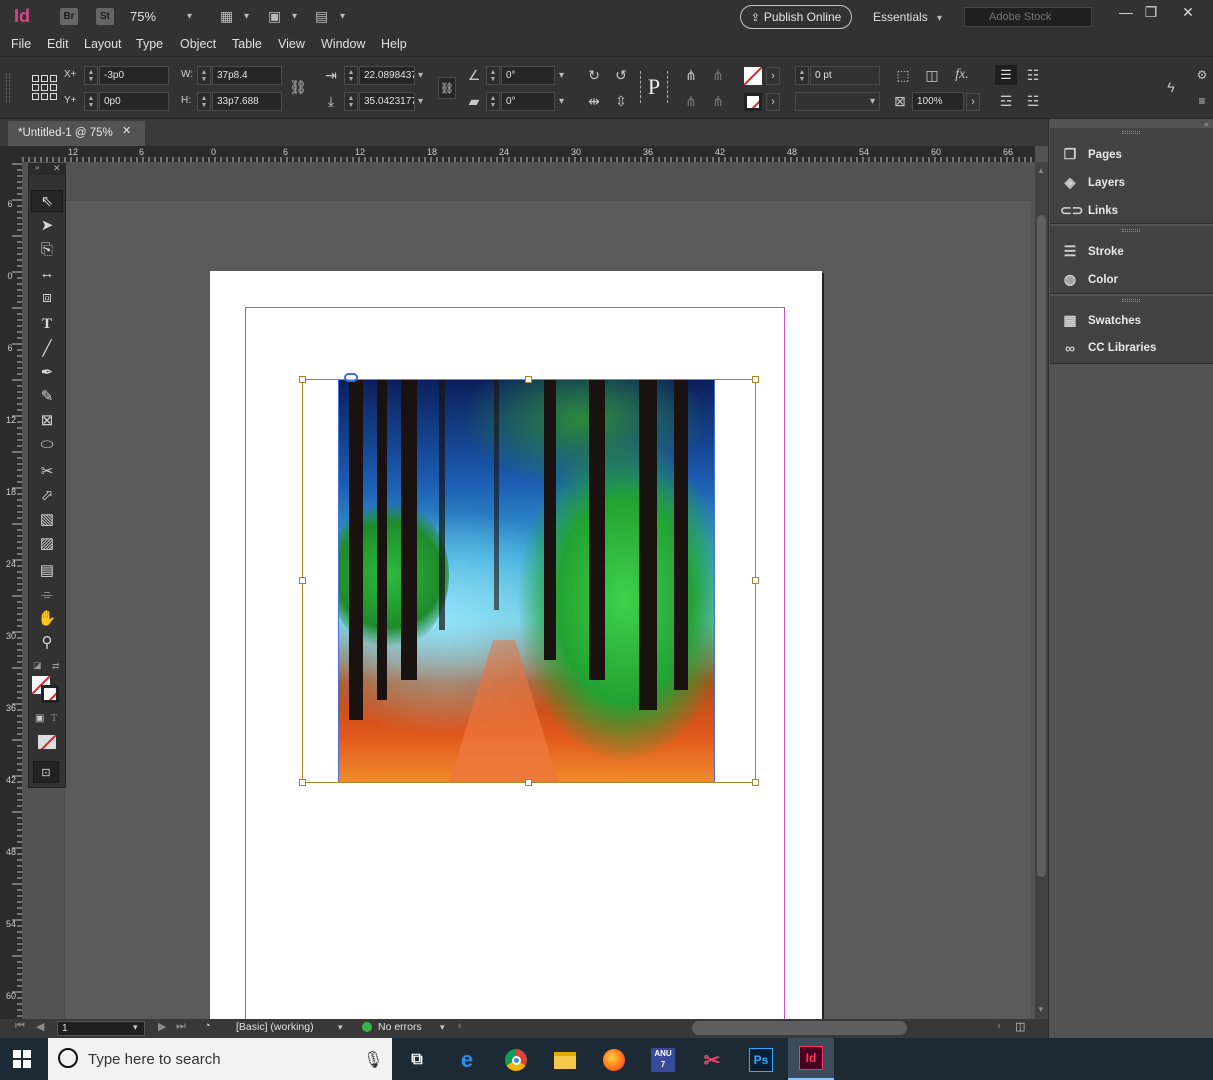 Image resolution: width=1213 pixels, height=1080 pixels. What do you see at coordinates (621, 75) in the screenshot?
I see `rotate-counterclockwise-icon: ↺` at bounding box center [621, 75].